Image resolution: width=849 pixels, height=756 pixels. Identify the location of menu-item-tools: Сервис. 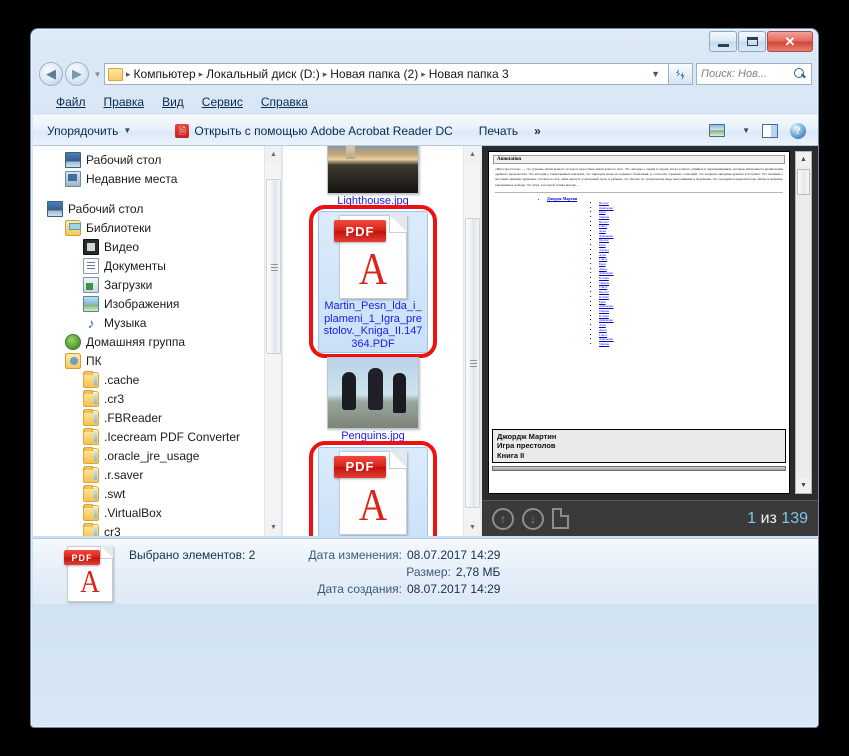
(222, 102).